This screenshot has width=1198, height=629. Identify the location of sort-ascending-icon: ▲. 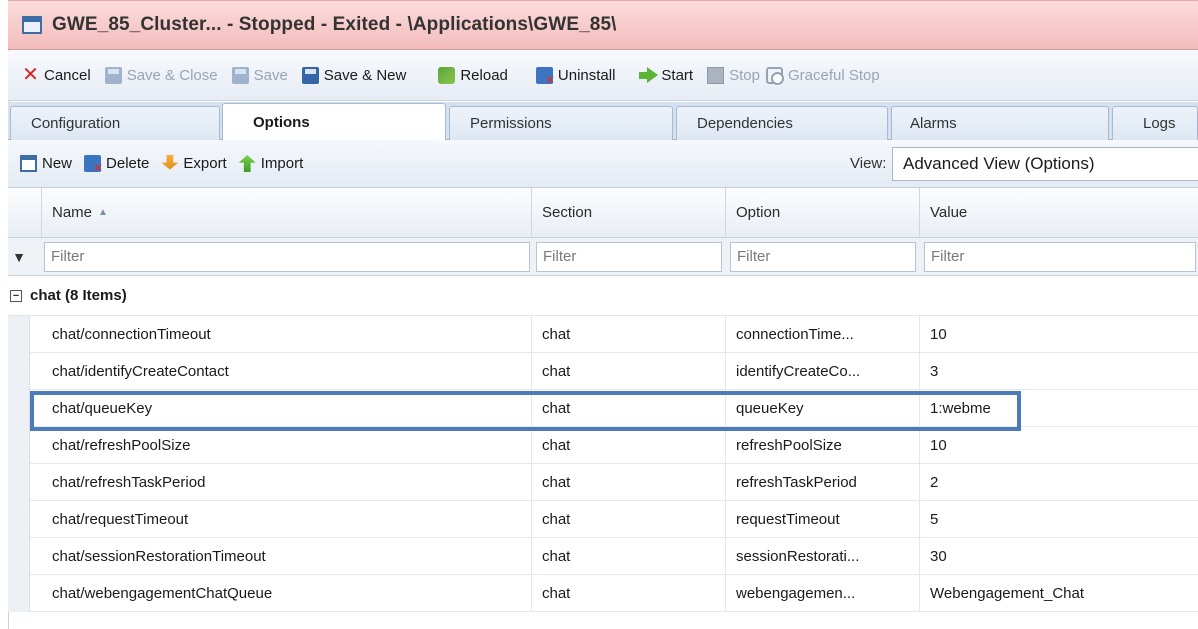
(103, 213).